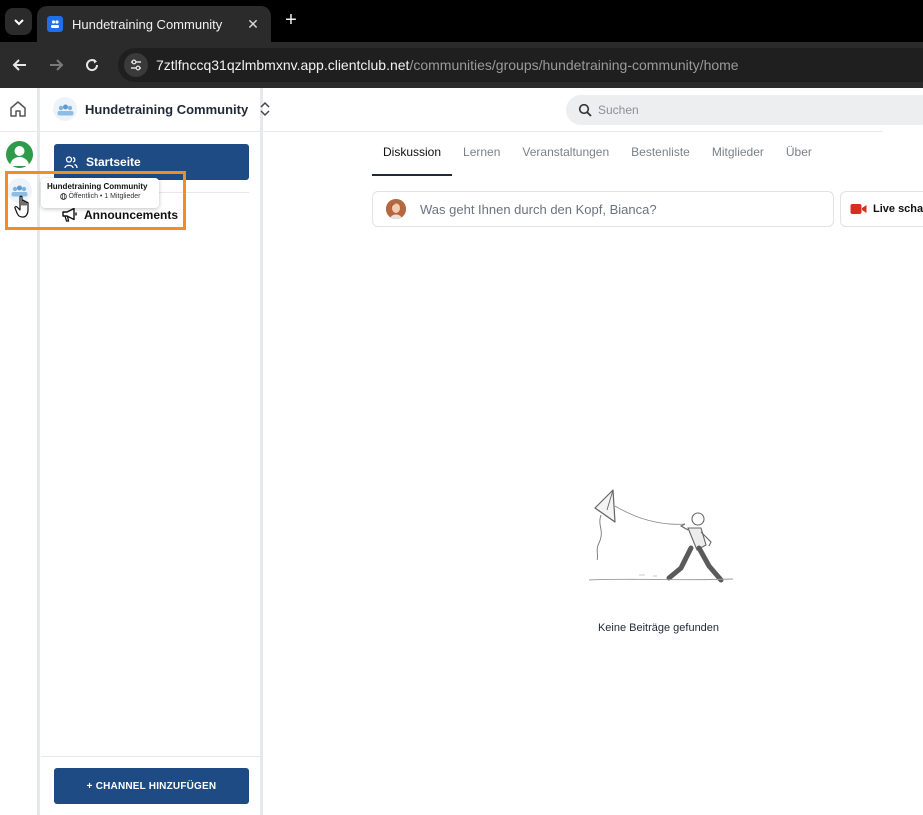  What do you see at coordinates (538, 209) in the screenshot?
I see `composer-placeholder: Was geht Ihnen durch den Kopf, Bianca?` at bounding box center [538, 209].